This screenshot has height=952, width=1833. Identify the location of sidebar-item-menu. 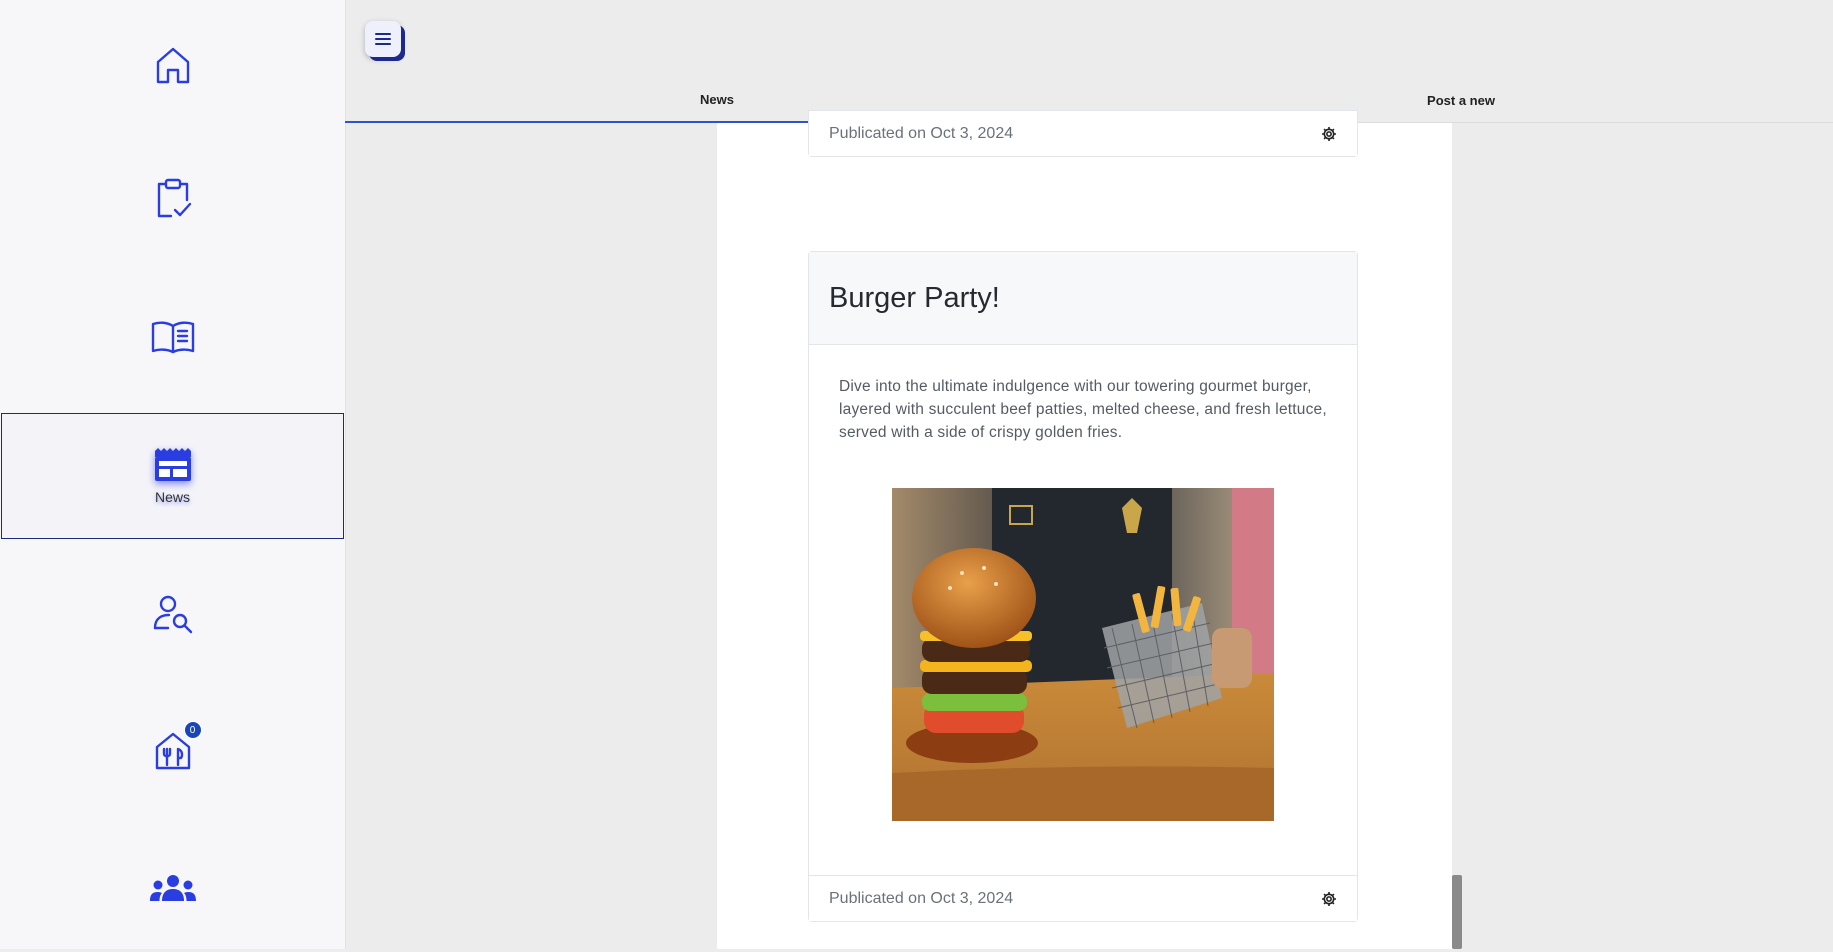
(172, 337).